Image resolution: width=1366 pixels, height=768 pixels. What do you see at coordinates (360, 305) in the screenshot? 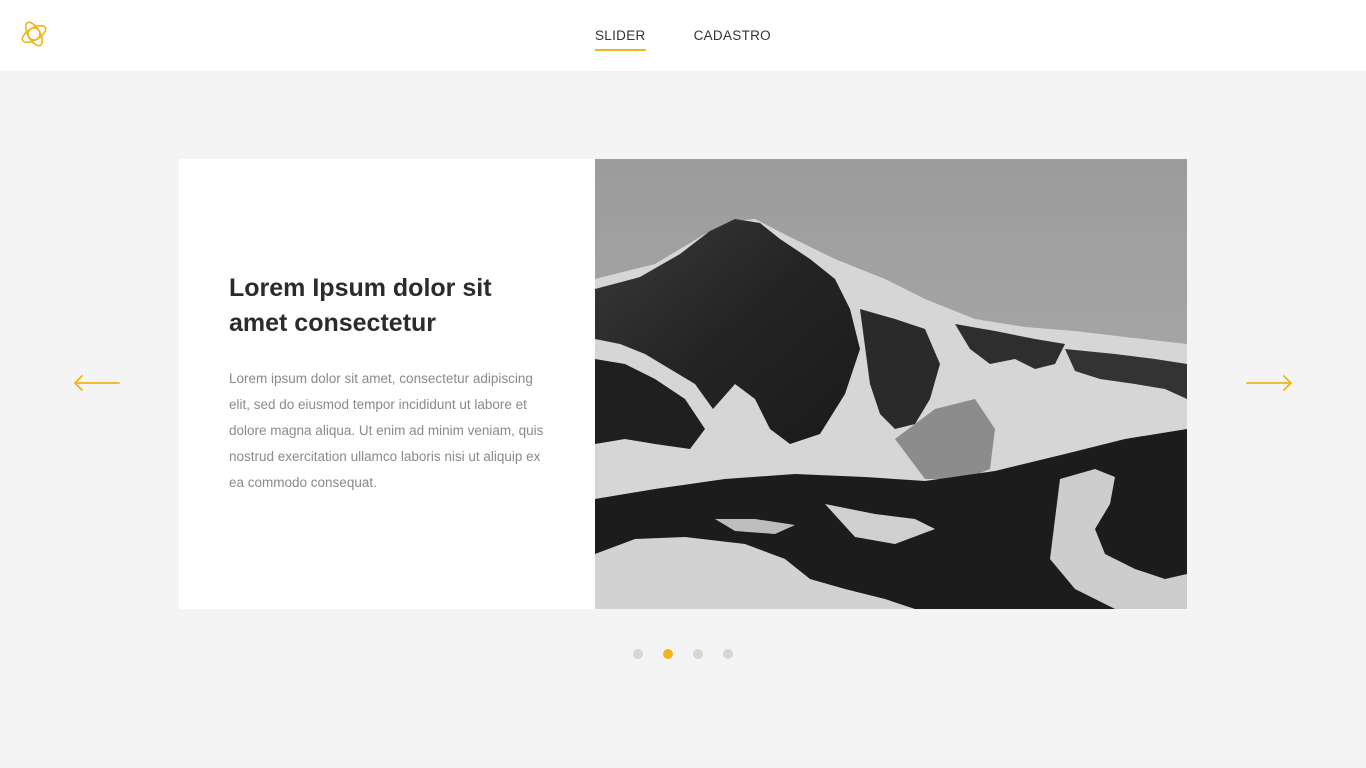
I see `slide-title: Lorem Ipsum dolor sit amet consectetur` at bounding box center [360, 305].